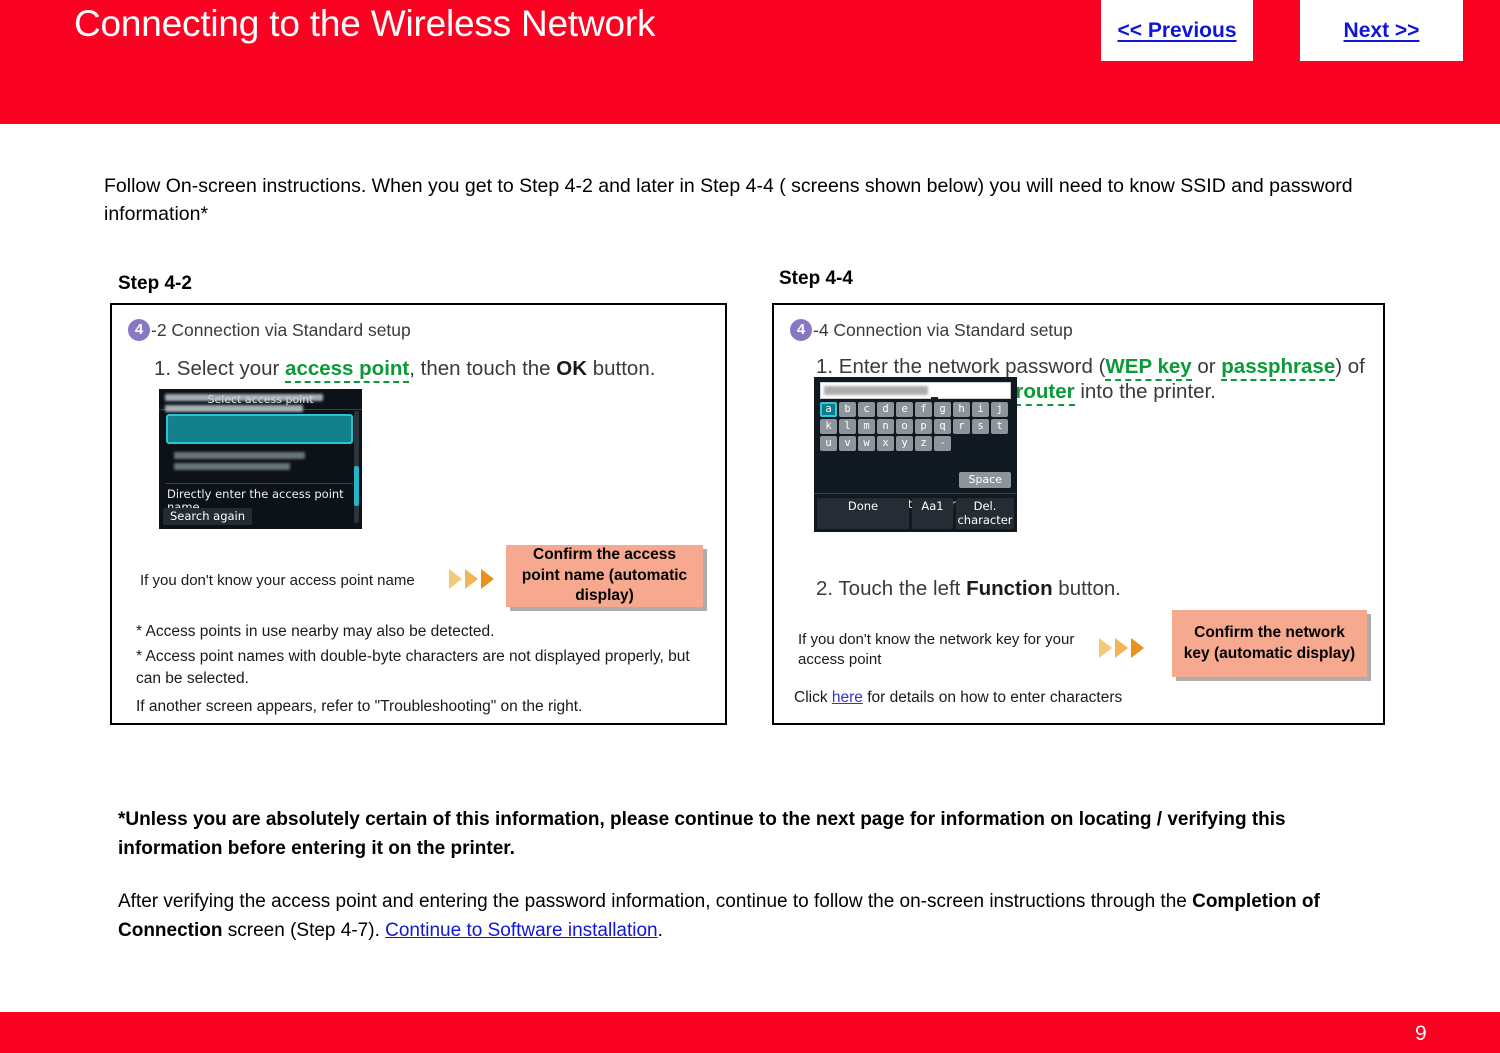 The image size is (1500, 1053). What do you see at coordinates (483, 368) in the screenshot?
I see `instruction-mid: , then touch the` at bounding box center [483, 368].